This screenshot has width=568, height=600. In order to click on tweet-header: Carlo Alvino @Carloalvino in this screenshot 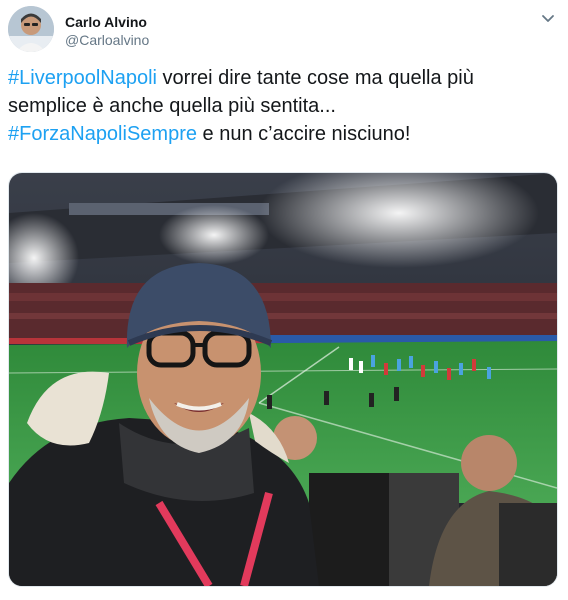, I will do `click(284, 29)`.